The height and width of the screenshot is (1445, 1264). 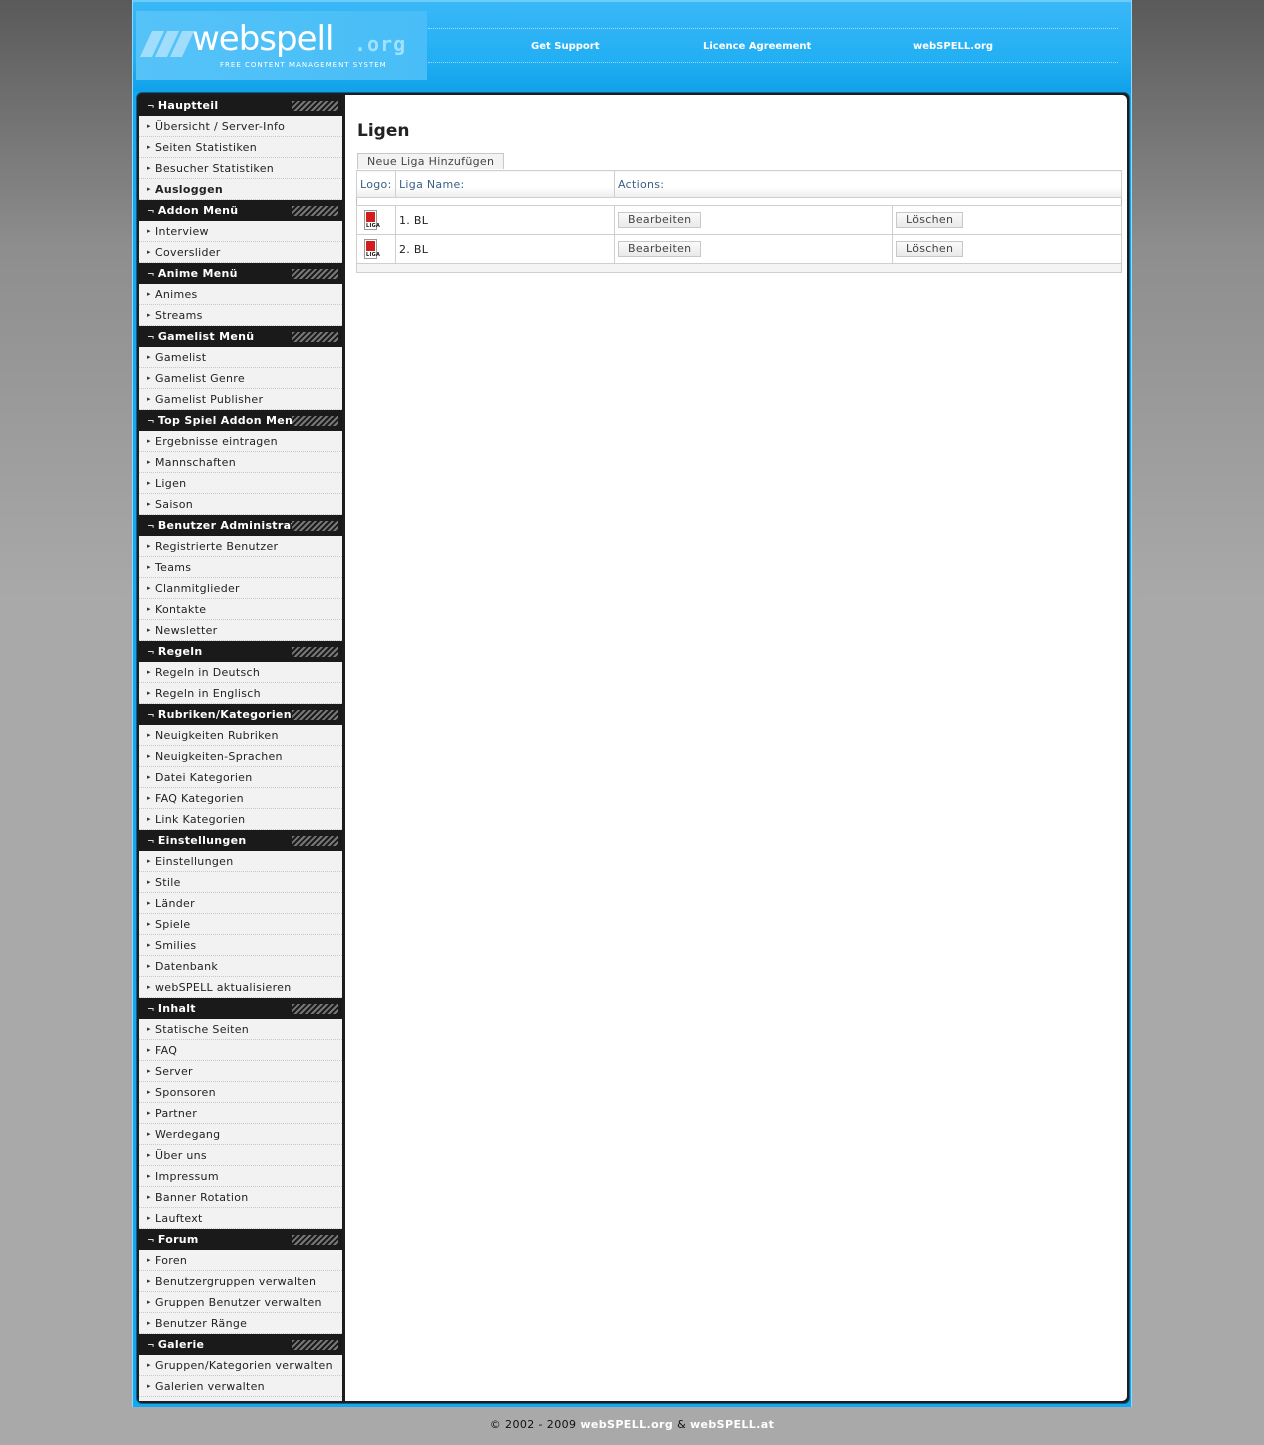 What do you see at coordinates (240, 861) in the screenshot?
I see `sidebar-item-einstellungen: ▸ Einstellungen` at bounding box center [240, 861].